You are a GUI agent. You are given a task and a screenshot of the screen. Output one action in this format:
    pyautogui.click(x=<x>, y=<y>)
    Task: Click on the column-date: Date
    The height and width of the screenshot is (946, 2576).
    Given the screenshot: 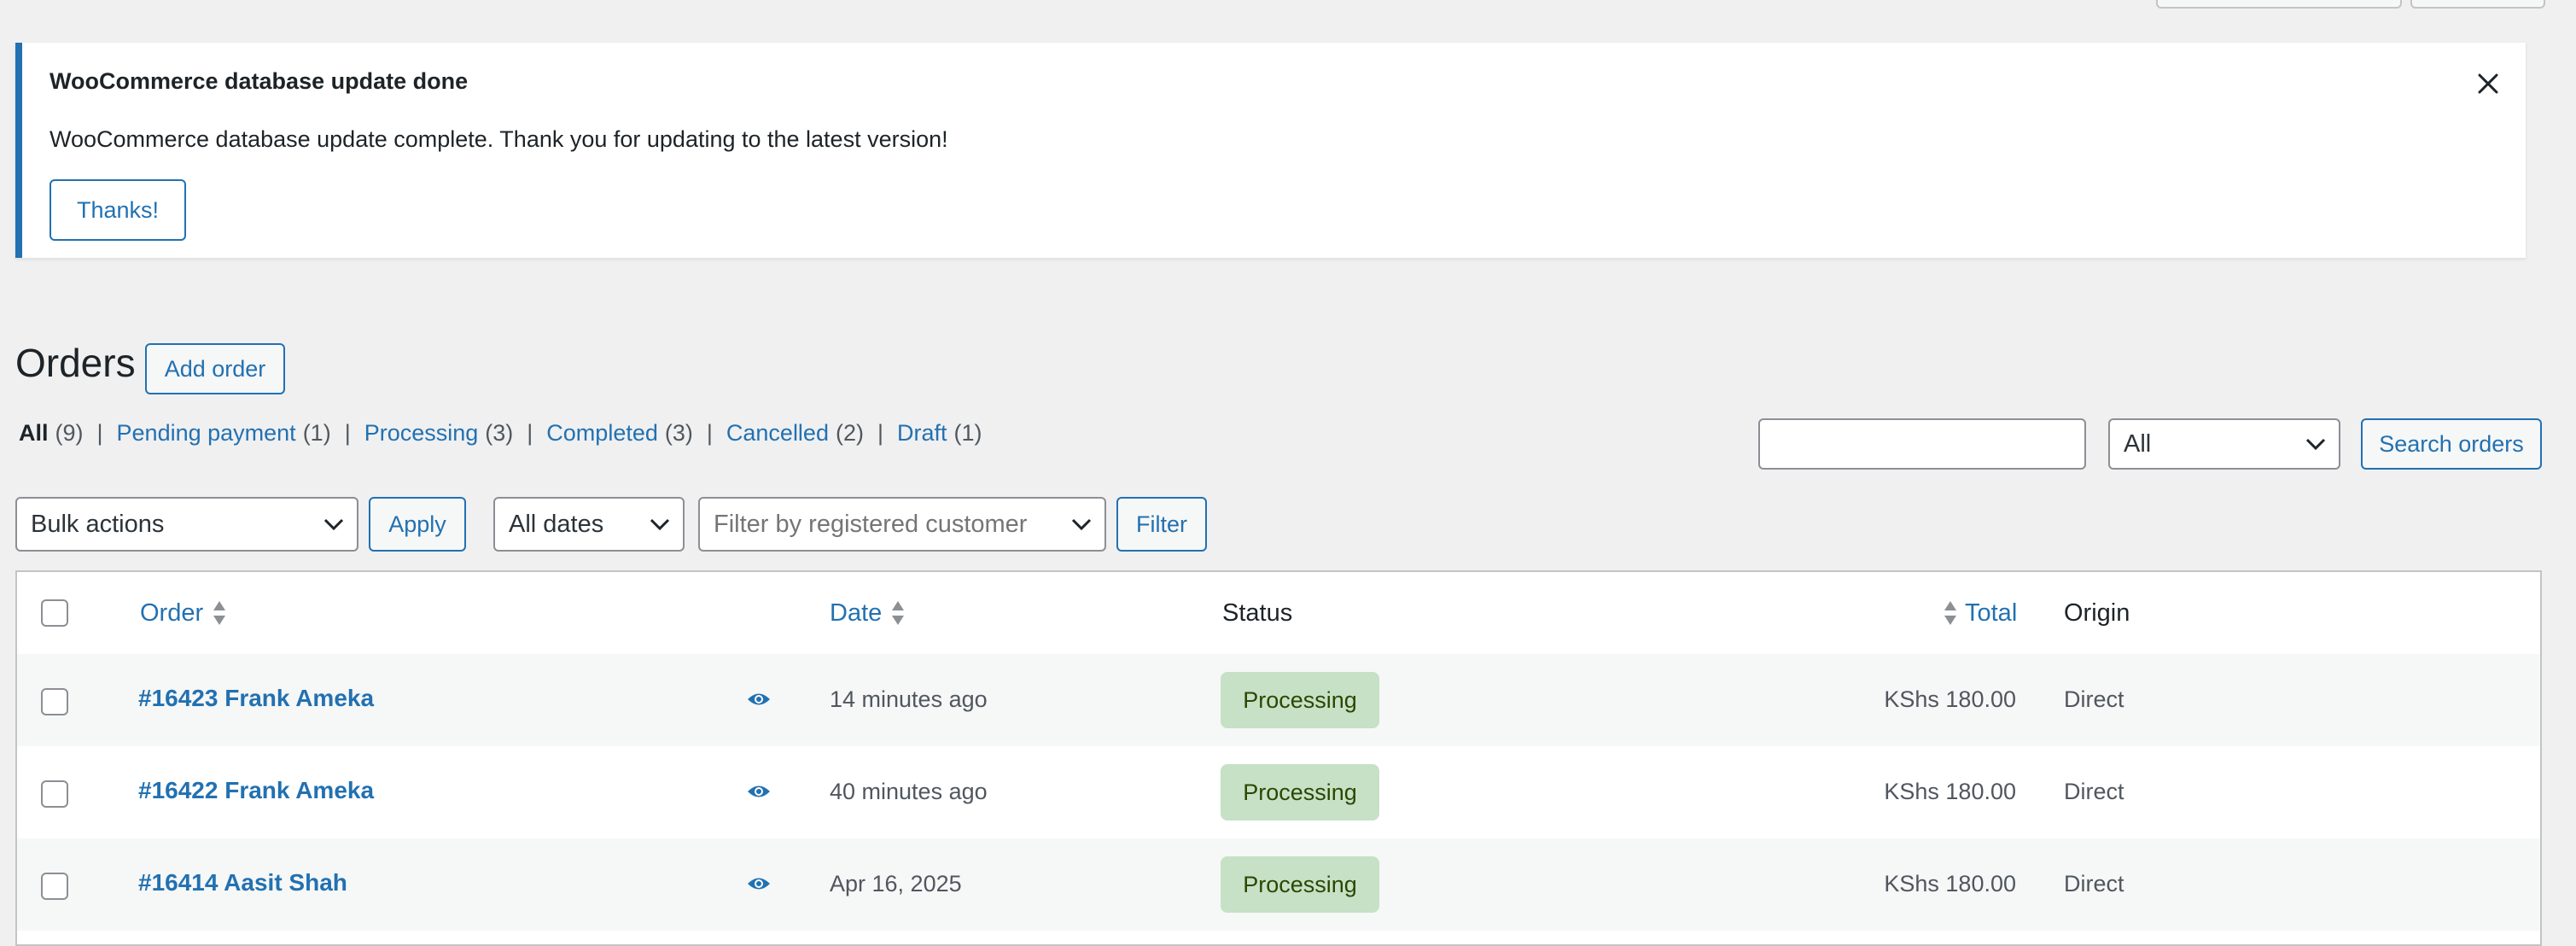 What is the action you would take?
    pyautogui.click(x=868, y=613)
    